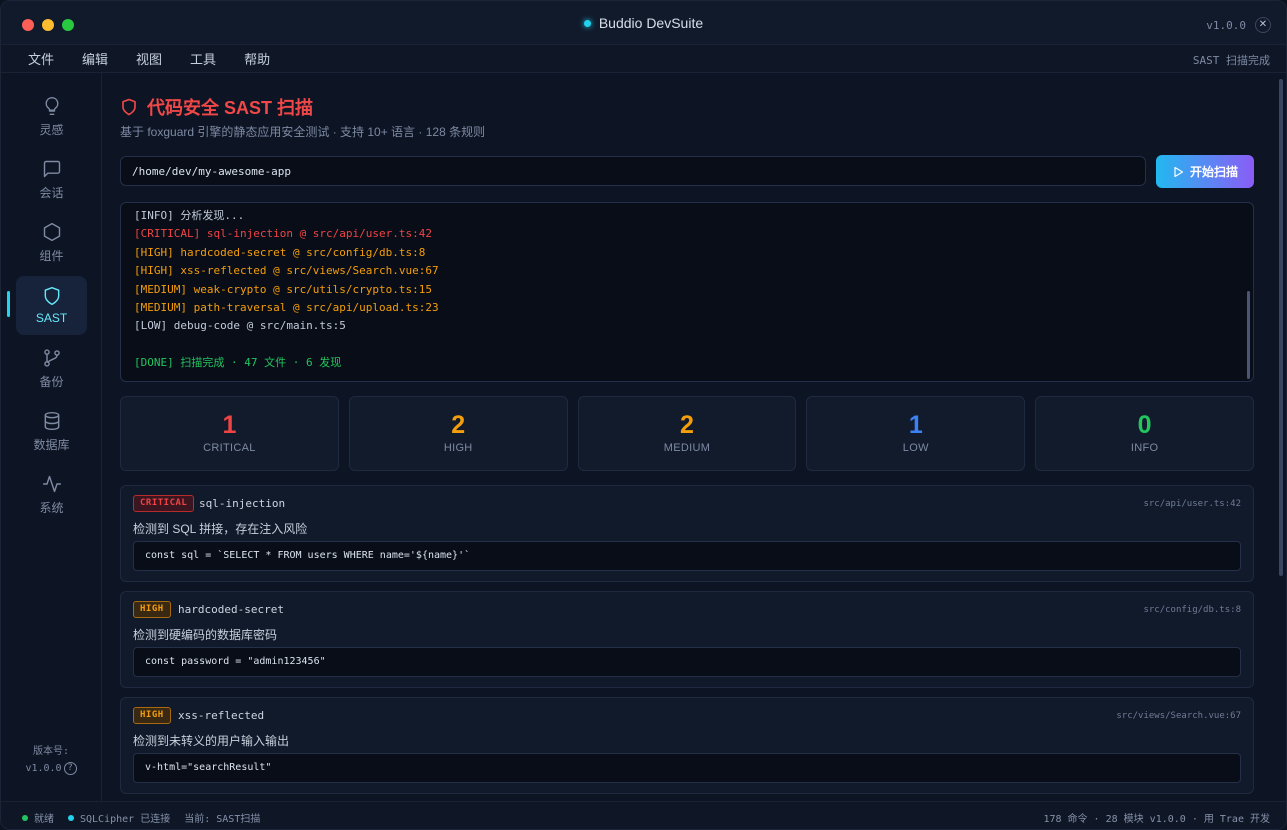  Describe the element at coordinates (915, 448) in the screenshot. I see `stat-label: LOW` at that location.